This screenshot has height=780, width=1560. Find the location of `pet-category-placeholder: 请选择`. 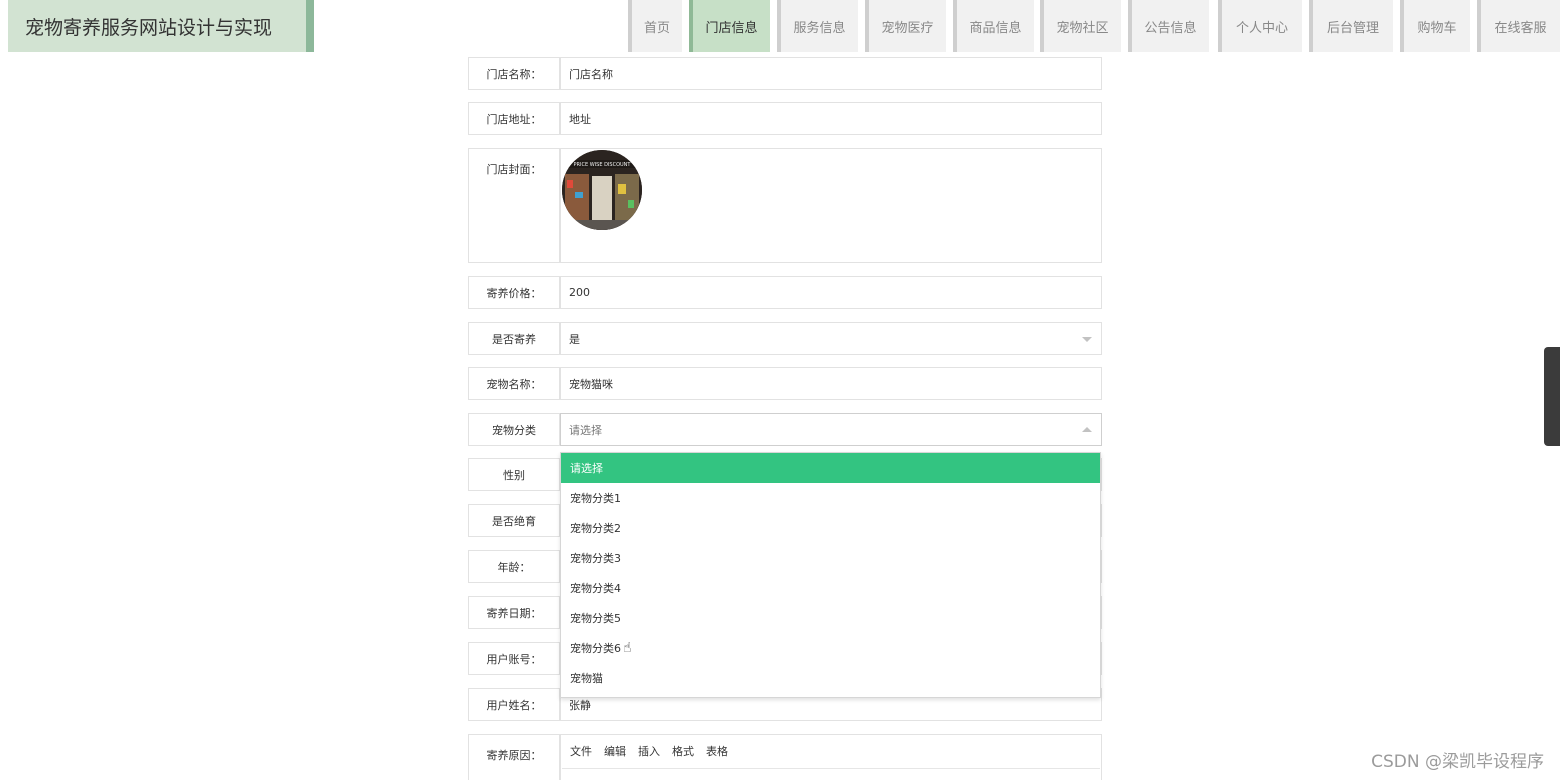

pet-category-placeholder: 请选择 is located at coordinates (585, 430).